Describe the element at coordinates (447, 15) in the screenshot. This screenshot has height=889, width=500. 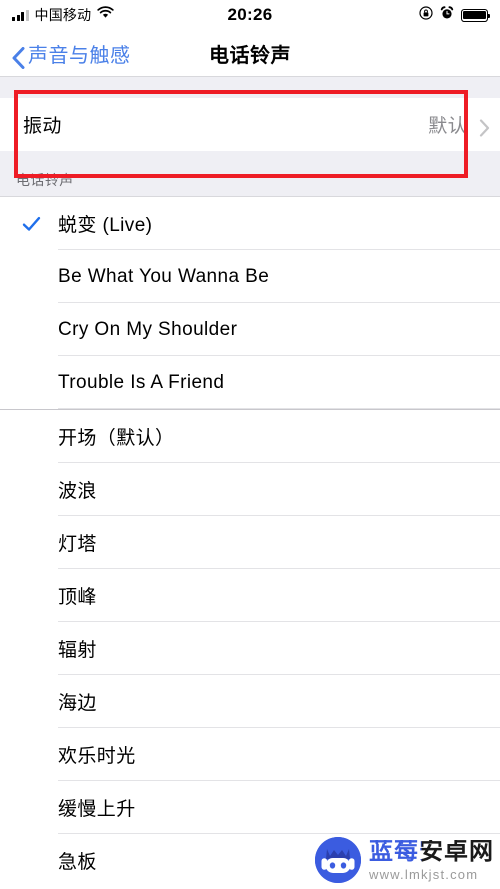
I see `alarm-clock-icon` at that location.